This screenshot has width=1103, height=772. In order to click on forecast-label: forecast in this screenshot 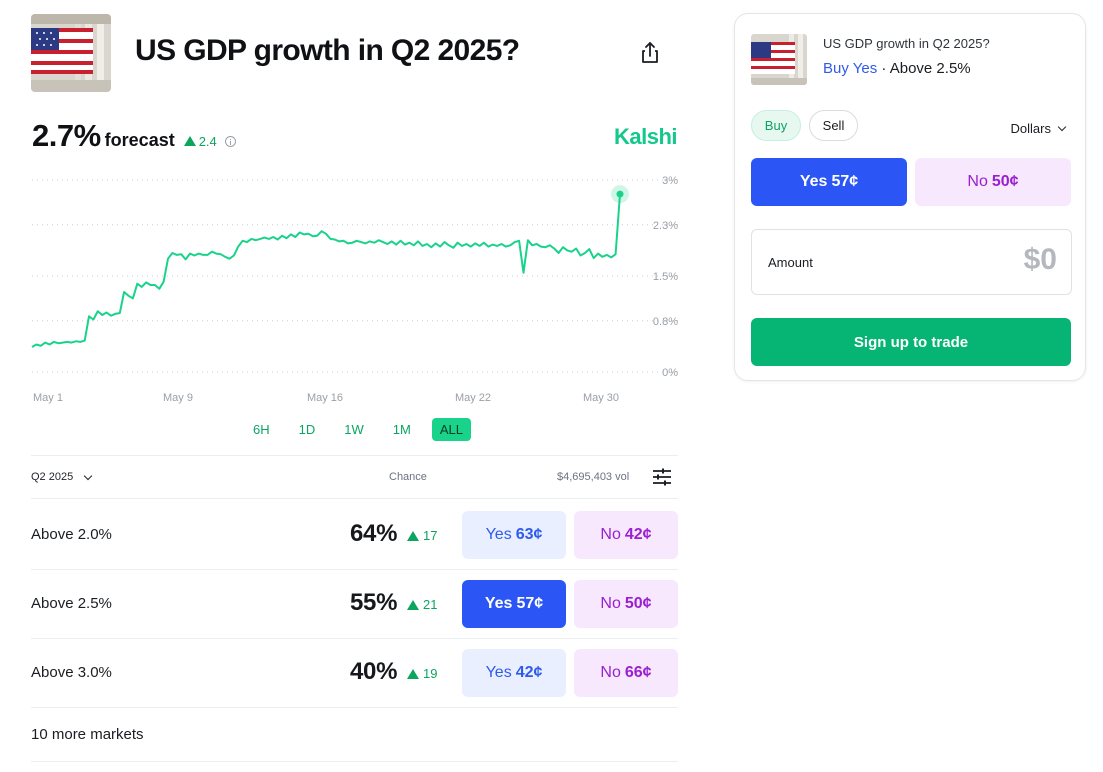, I will do `click(139, 140)`.